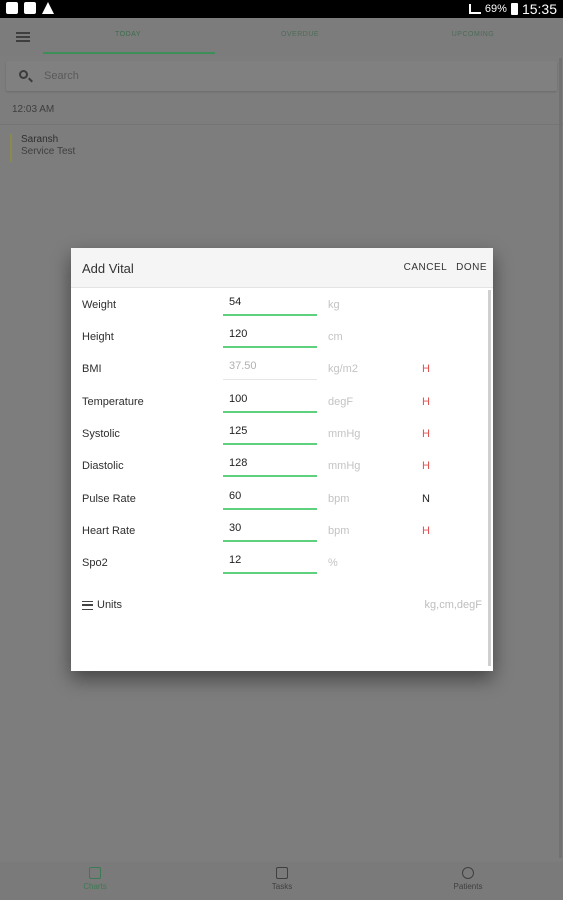 Image resolution: width=563 pixels, height=900 pixels. I want to click on people-icon, so click(468, 873).